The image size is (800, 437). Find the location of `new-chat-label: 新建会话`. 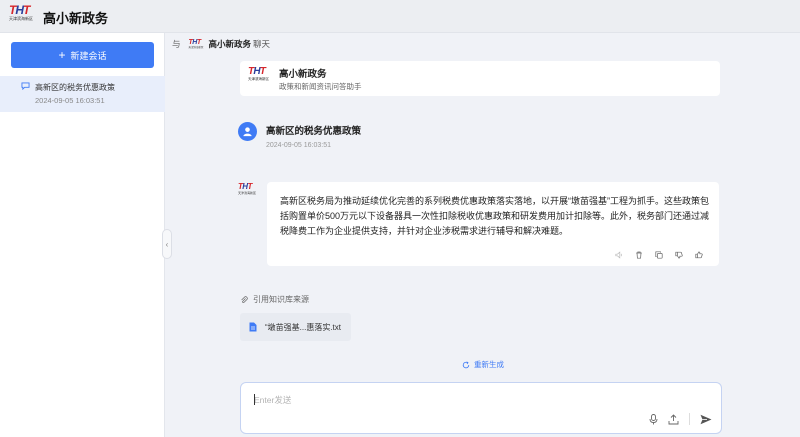

new-chat-label: 新建会话 is located at coordinates (88, 55).